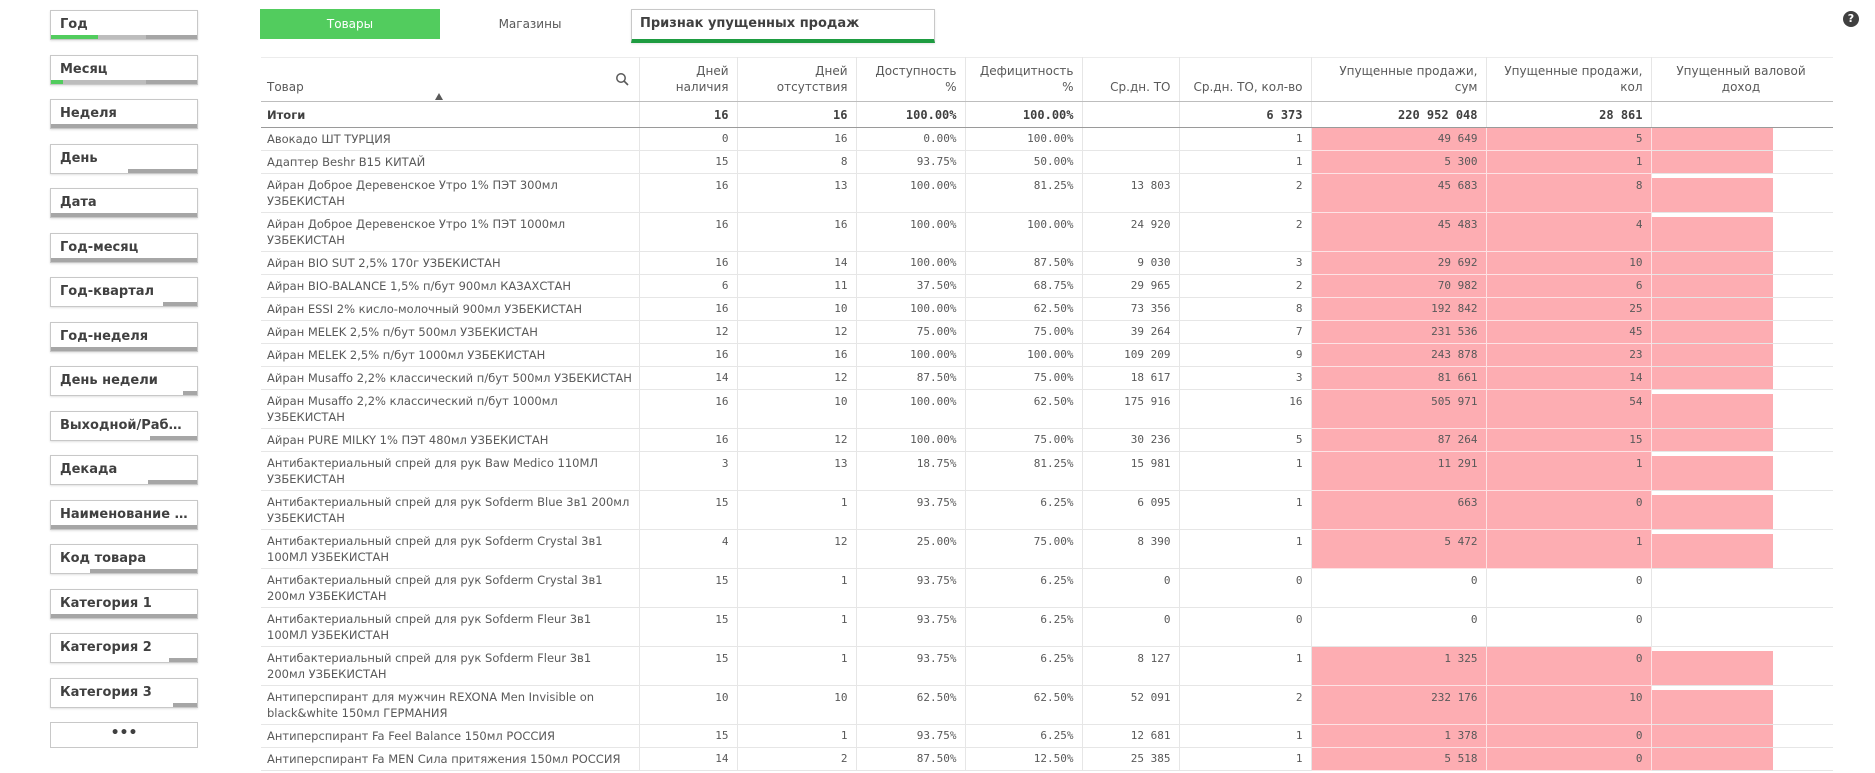 Image resolution: width=1875 pixels, height=773 pixels. What do you see at coordinates (124, 692) in the screenshot?
I see `filter-16: Категория 3` at bounding box center [124, 692].